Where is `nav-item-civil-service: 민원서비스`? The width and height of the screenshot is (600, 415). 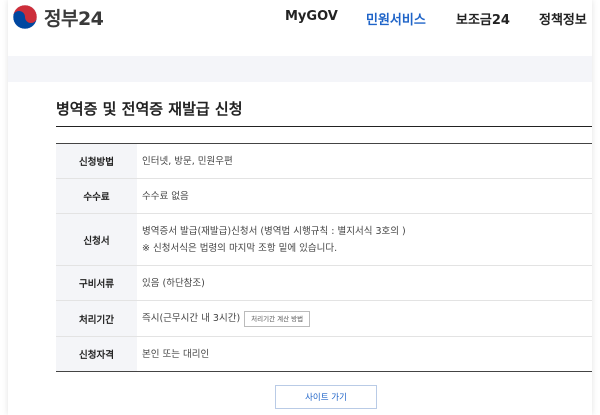
nav-item-civil-service: 민원서비스 is located at coordinates (396, 18).